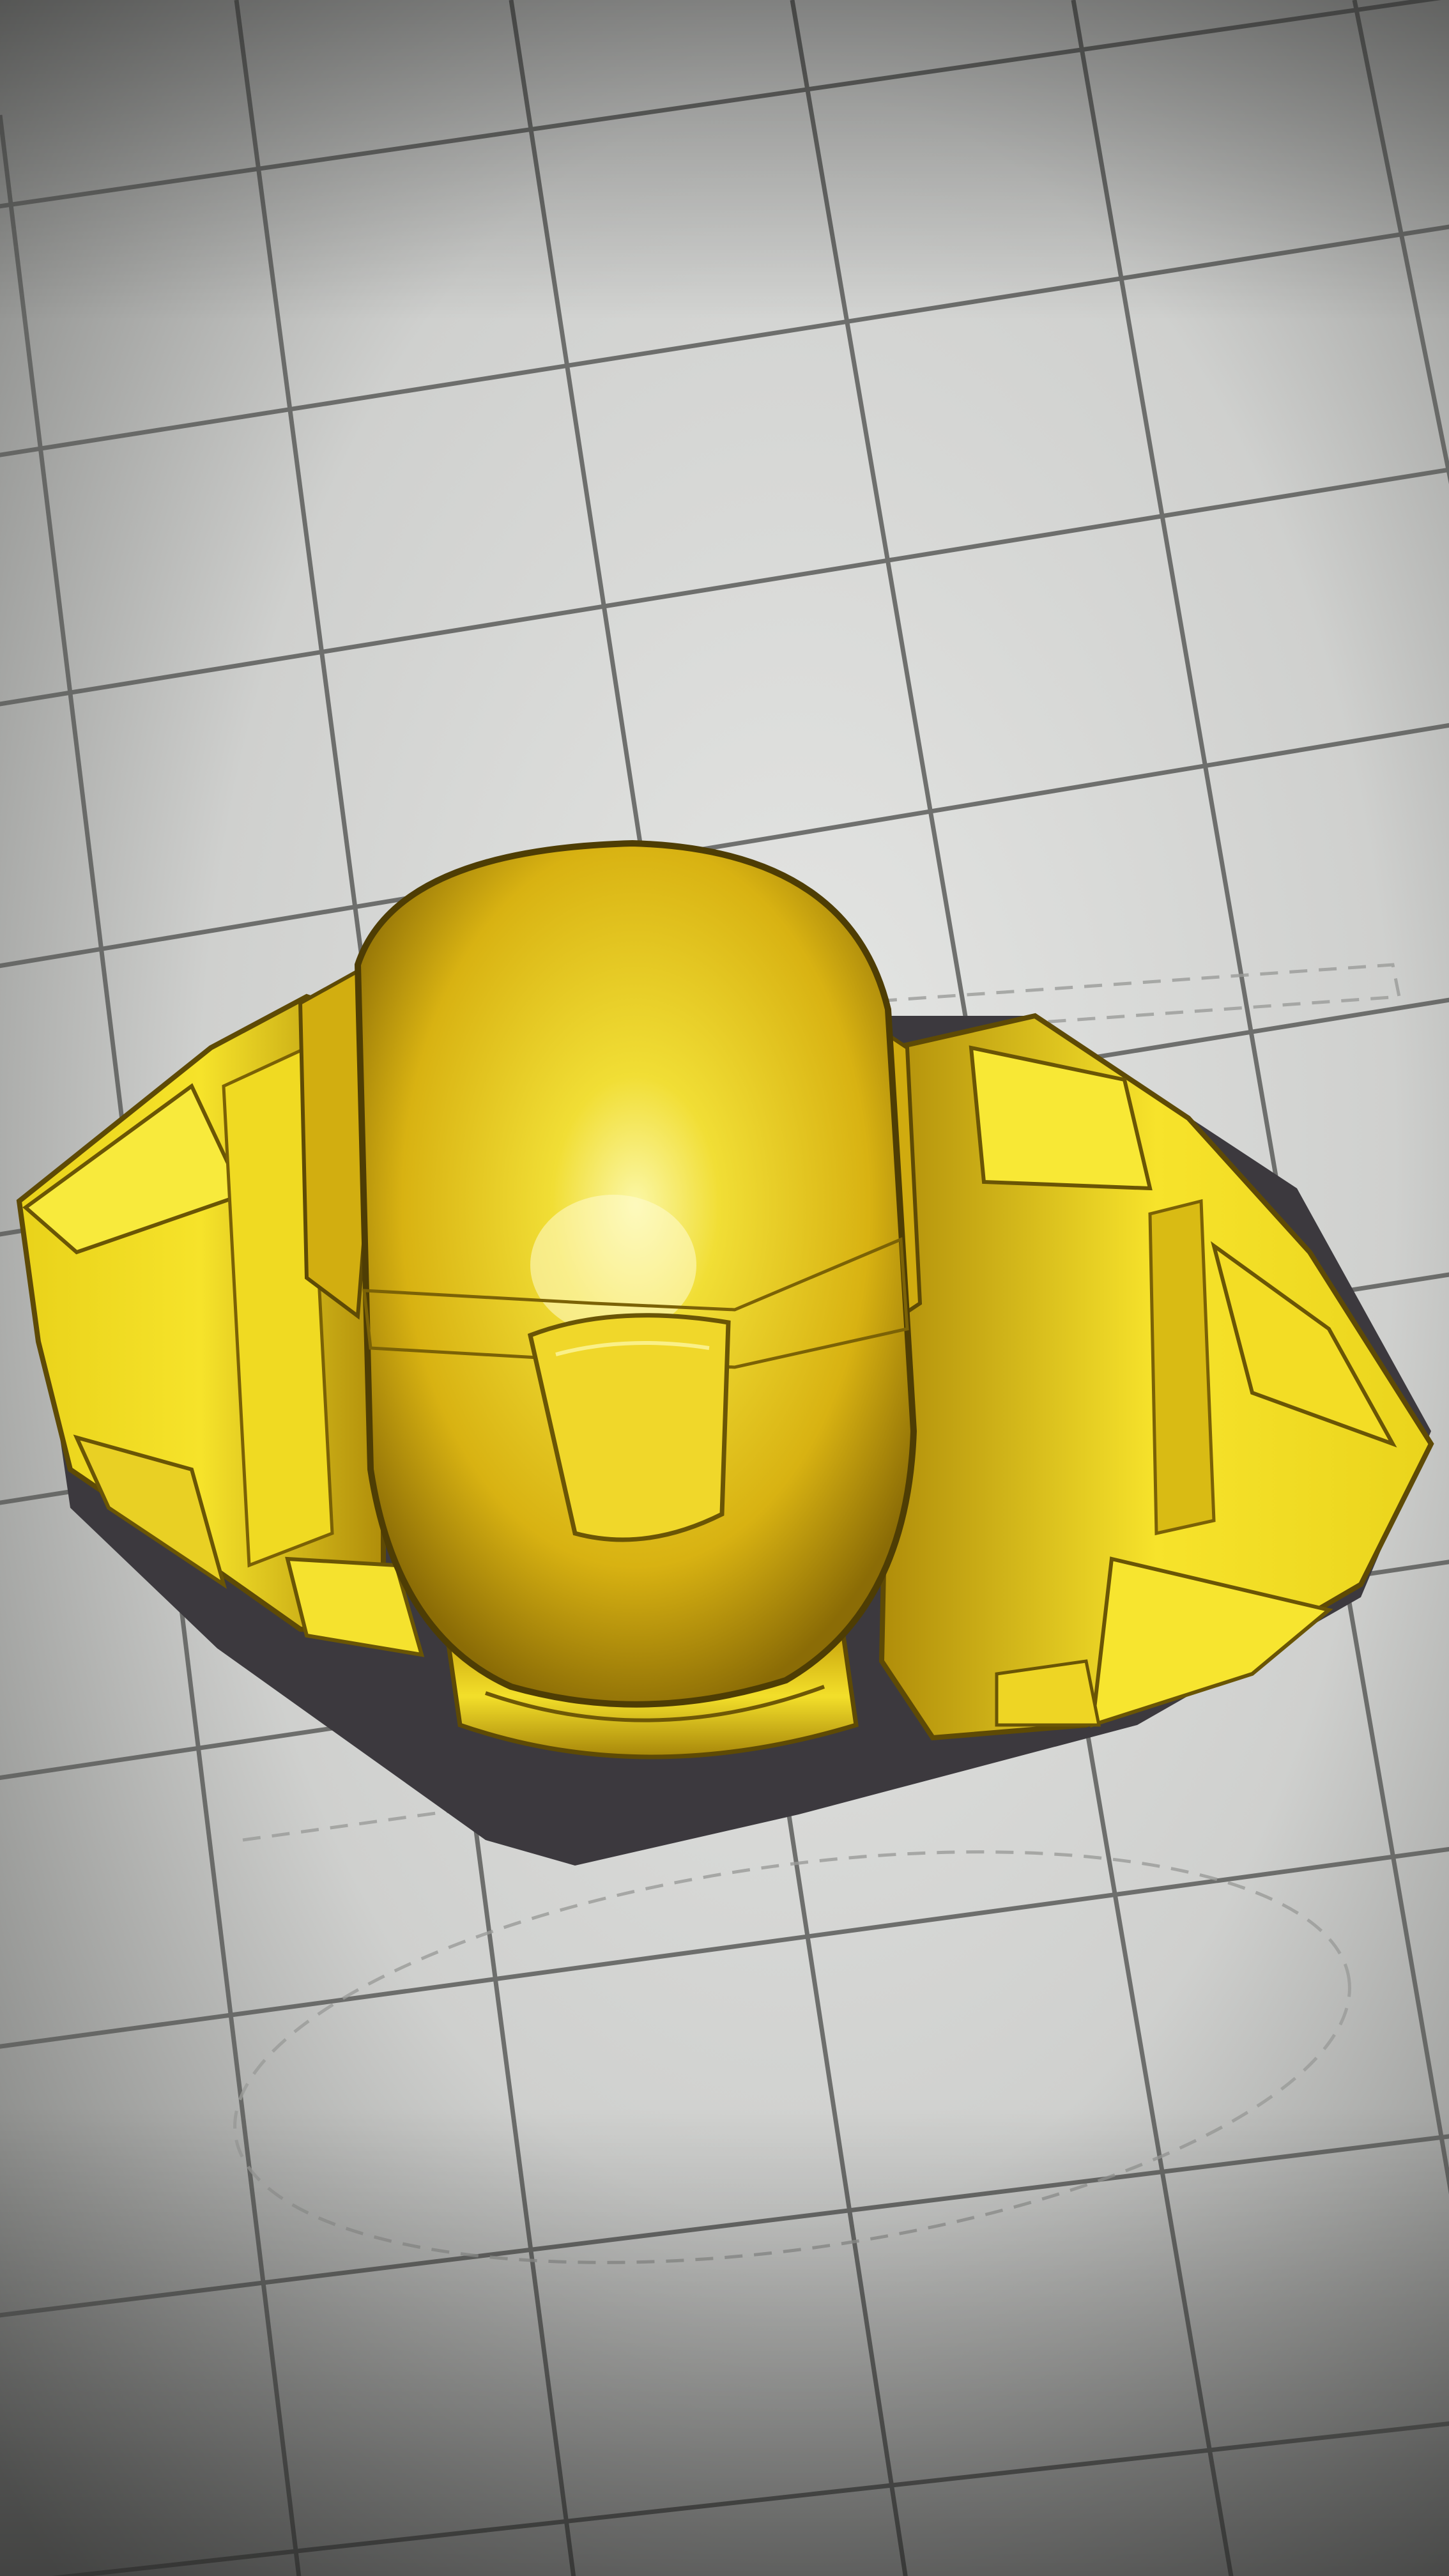 This screenshot has width=1449, height=2576. What do you see at coordinates (724, 159) in the screenshot?
I see `screen-top-vignette` at bounding box center [724, 159].